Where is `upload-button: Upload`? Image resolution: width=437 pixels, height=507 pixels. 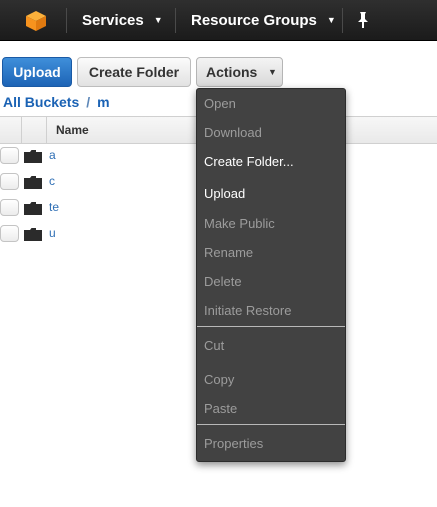 upload-button: Upload is located at coordinates (37, 72).